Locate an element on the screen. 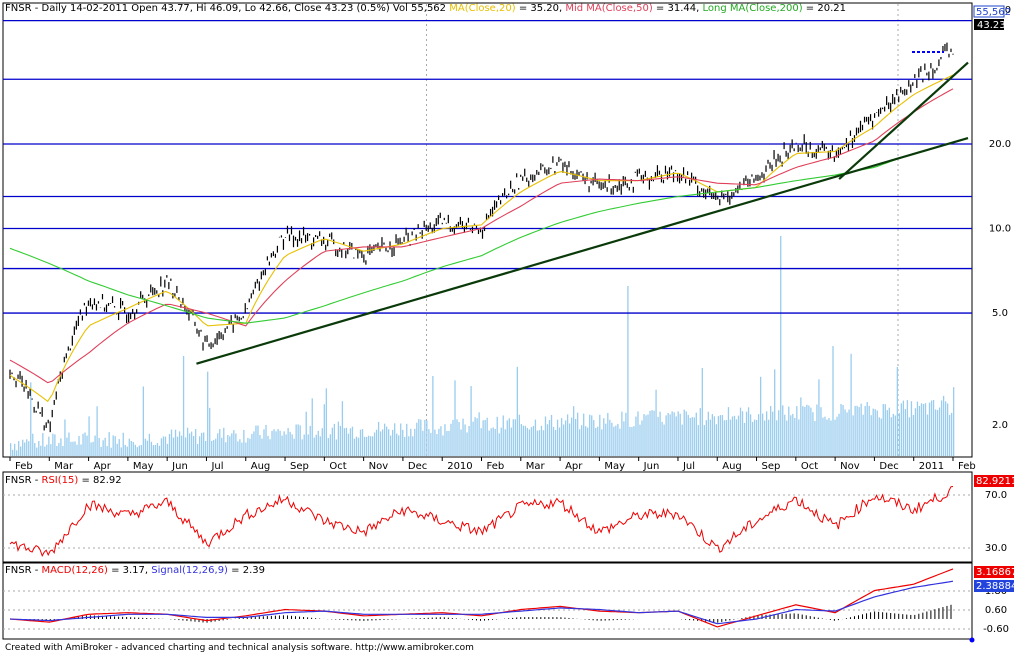  x-tick-label: Jul is located at coordinates (688, 466).